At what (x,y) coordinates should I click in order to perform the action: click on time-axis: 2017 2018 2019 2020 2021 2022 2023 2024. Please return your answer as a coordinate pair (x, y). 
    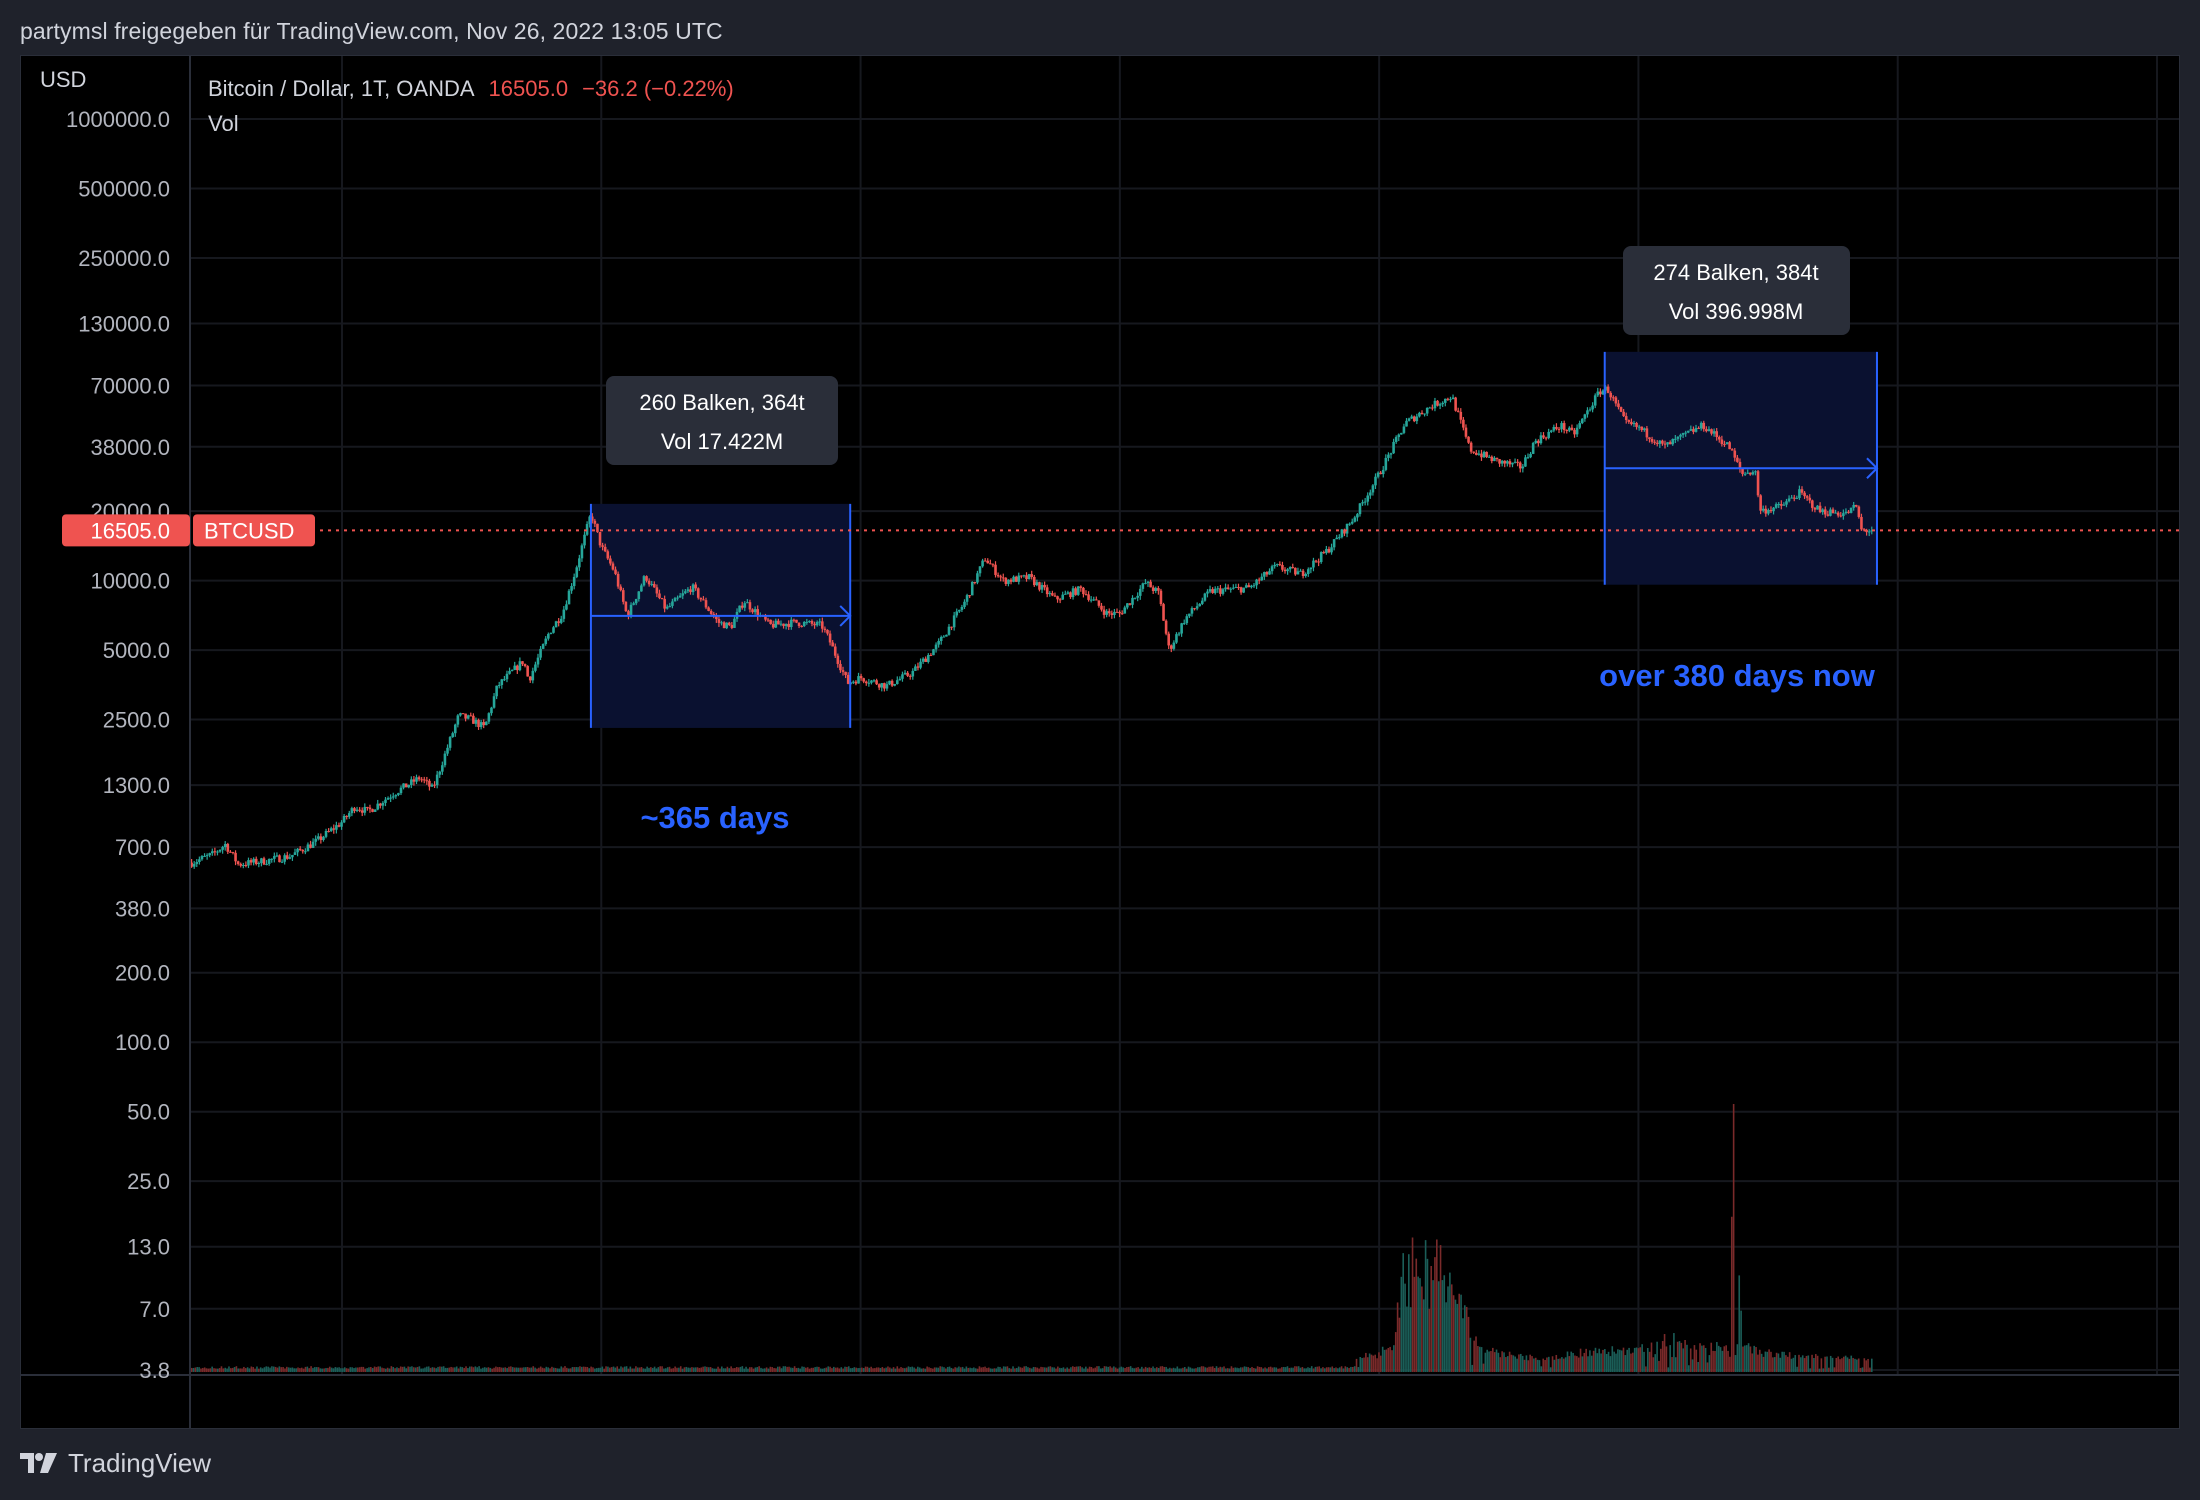
    Looking at the image, I should click on (1249, 1403).